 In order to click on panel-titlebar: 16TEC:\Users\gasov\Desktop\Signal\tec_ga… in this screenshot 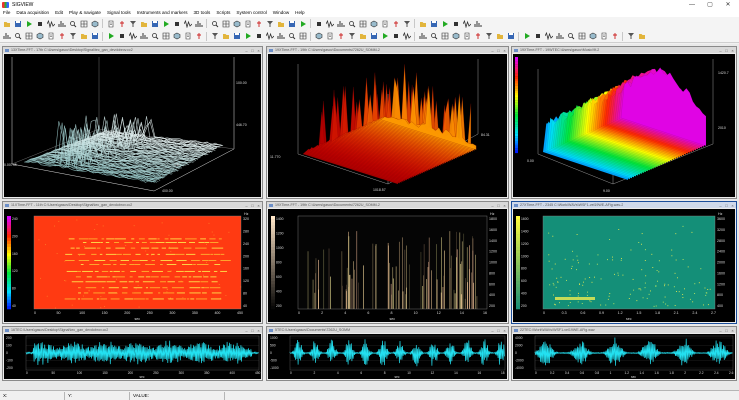, I will do `click(132, 330)`.